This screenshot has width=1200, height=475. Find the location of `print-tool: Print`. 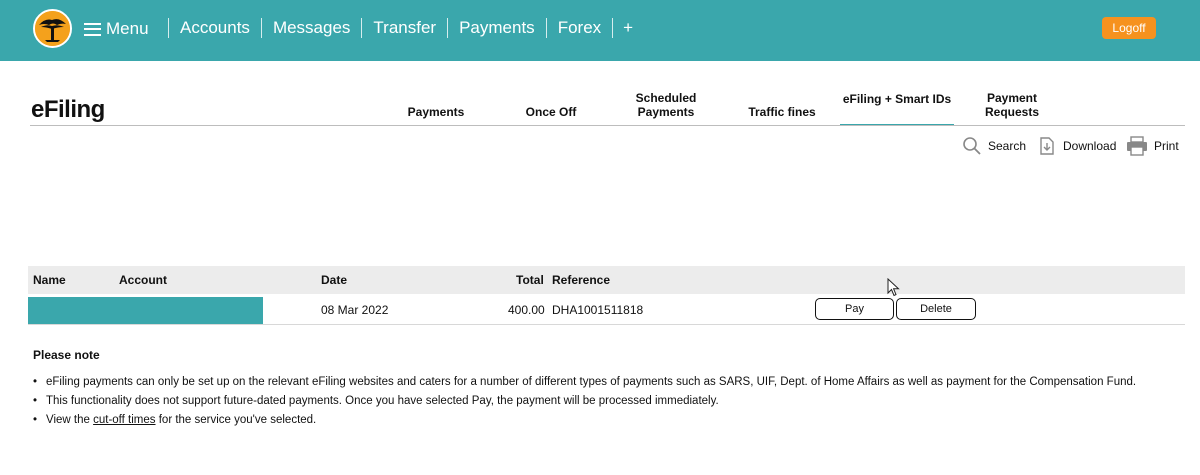

print-tool: Print is located at coordinates (1152, 146).